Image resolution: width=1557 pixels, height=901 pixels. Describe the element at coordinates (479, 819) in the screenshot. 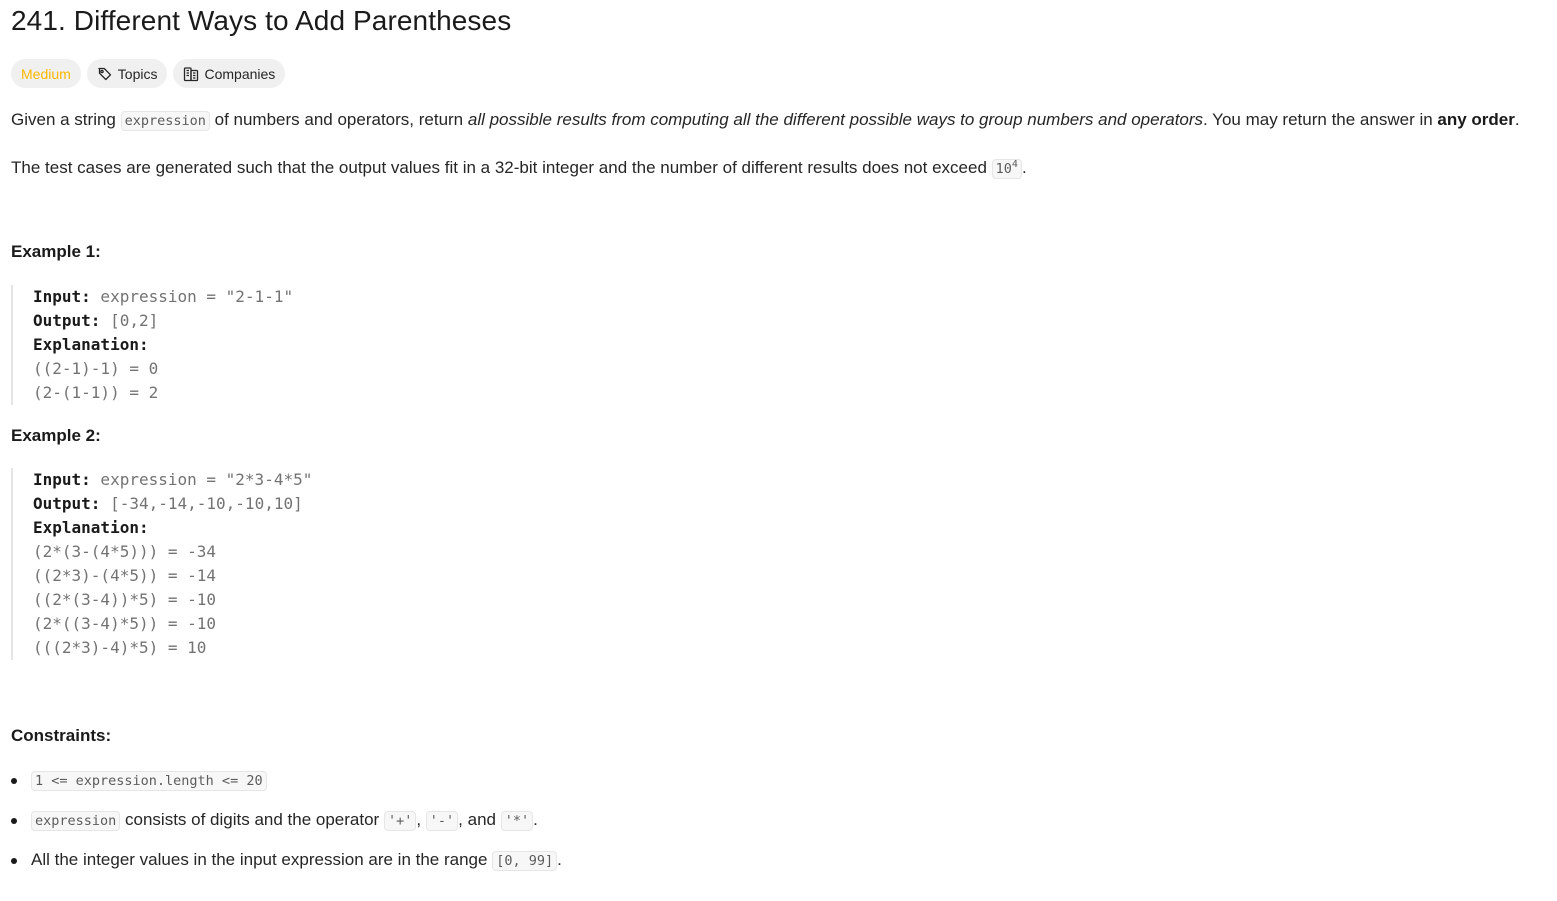

I see `text: , and` at that location.